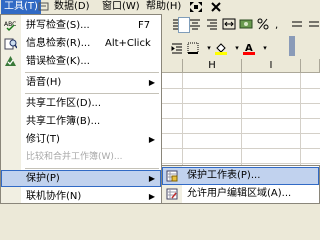 The height and width of the screenshot is (240, 320). Describe the element at coordinates (297, 24) in the screenshot. I see `increase-decimal-icon` at that location.